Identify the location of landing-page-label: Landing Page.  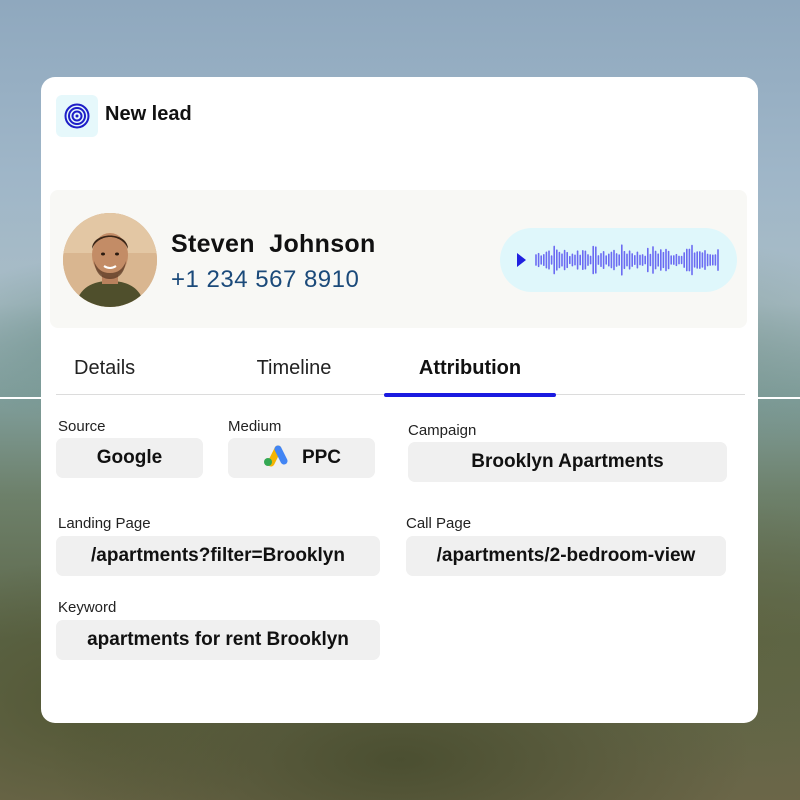
(104, 523).